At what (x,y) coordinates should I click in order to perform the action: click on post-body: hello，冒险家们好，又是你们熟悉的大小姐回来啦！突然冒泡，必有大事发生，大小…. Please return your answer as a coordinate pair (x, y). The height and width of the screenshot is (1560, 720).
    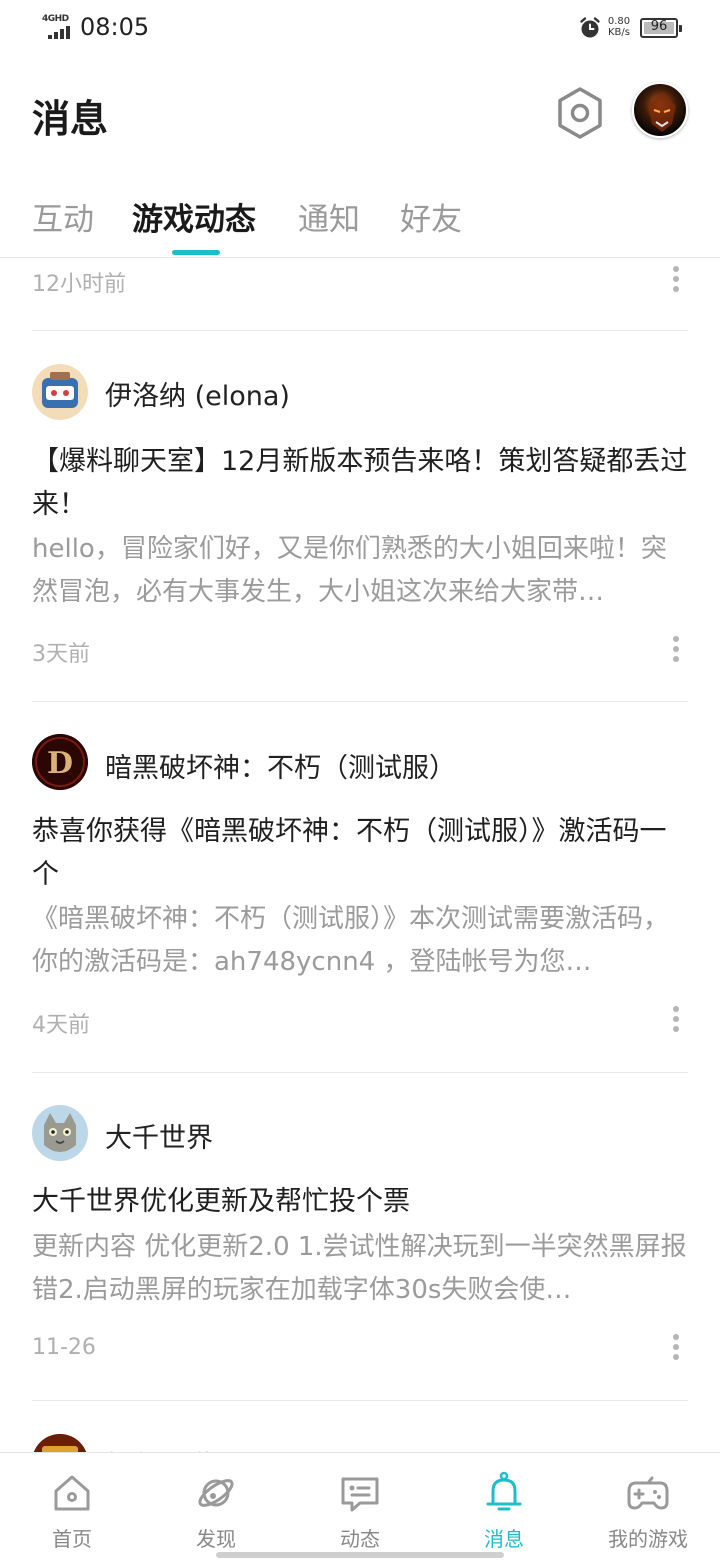
    Looking at the image, I should click on (349, 570).